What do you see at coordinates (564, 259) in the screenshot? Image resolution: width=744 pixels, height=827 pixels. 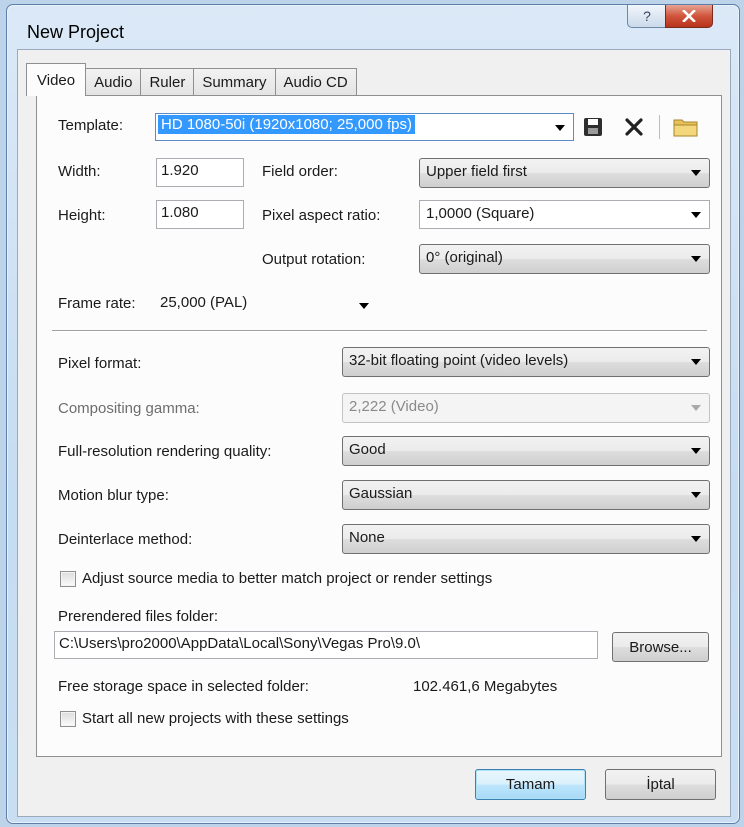 I see `output-rotation-select: 0° (original)` at bounding box center [564, 259].